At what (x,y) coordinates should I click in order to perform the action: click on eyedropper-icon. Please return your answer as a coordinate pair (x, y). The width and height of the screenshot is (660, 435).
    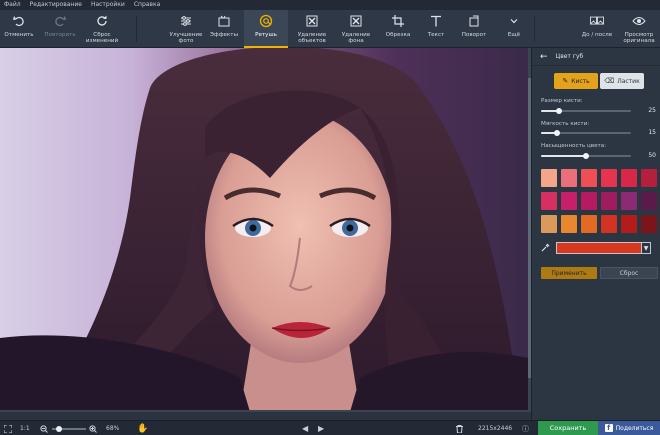
    Looking at the image, I should click on (545, 248).